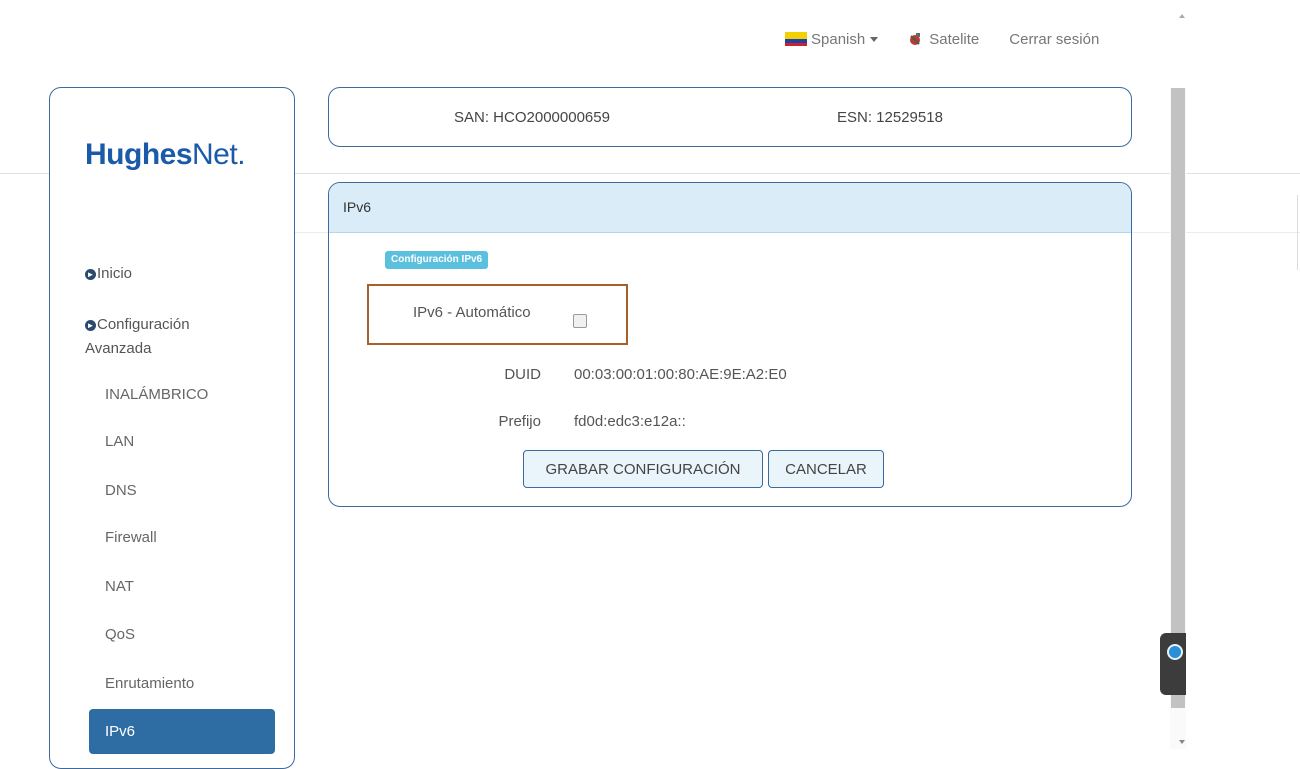 This screenshot has height=769, width=1300. I want to click on satellite-icon, so click(915, 39).